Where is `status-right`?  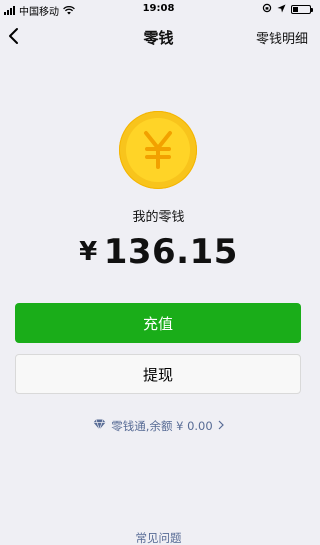 status-right is located at coordinates (287, 9).